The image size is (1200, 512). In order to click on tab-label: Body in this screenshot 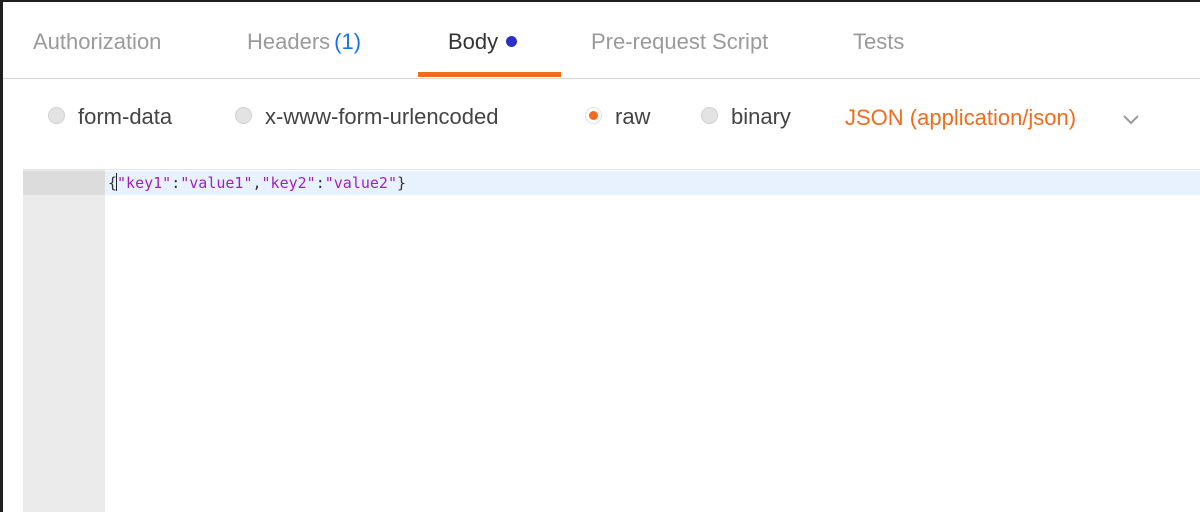, I will do `click(473, 41)`.